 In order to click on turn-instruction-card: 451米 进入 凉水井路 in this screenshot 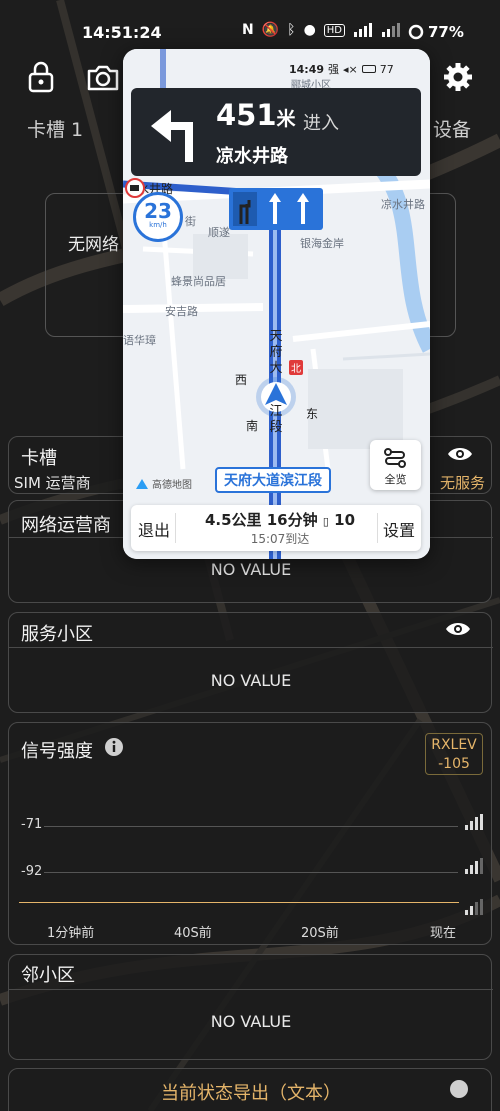, I will do `click(276, 132)`.